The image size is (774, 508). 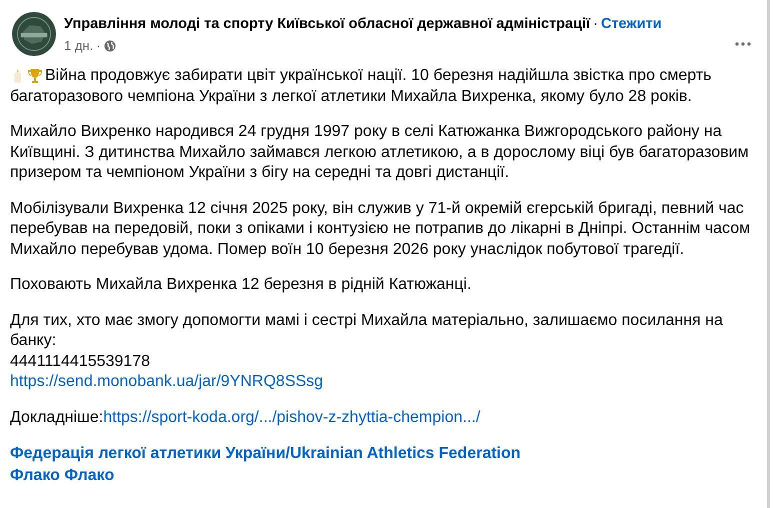 What do you see at coordinates (110, 46) in the screenshot?
I see `globe-icon` at bounding box center [110, 46].